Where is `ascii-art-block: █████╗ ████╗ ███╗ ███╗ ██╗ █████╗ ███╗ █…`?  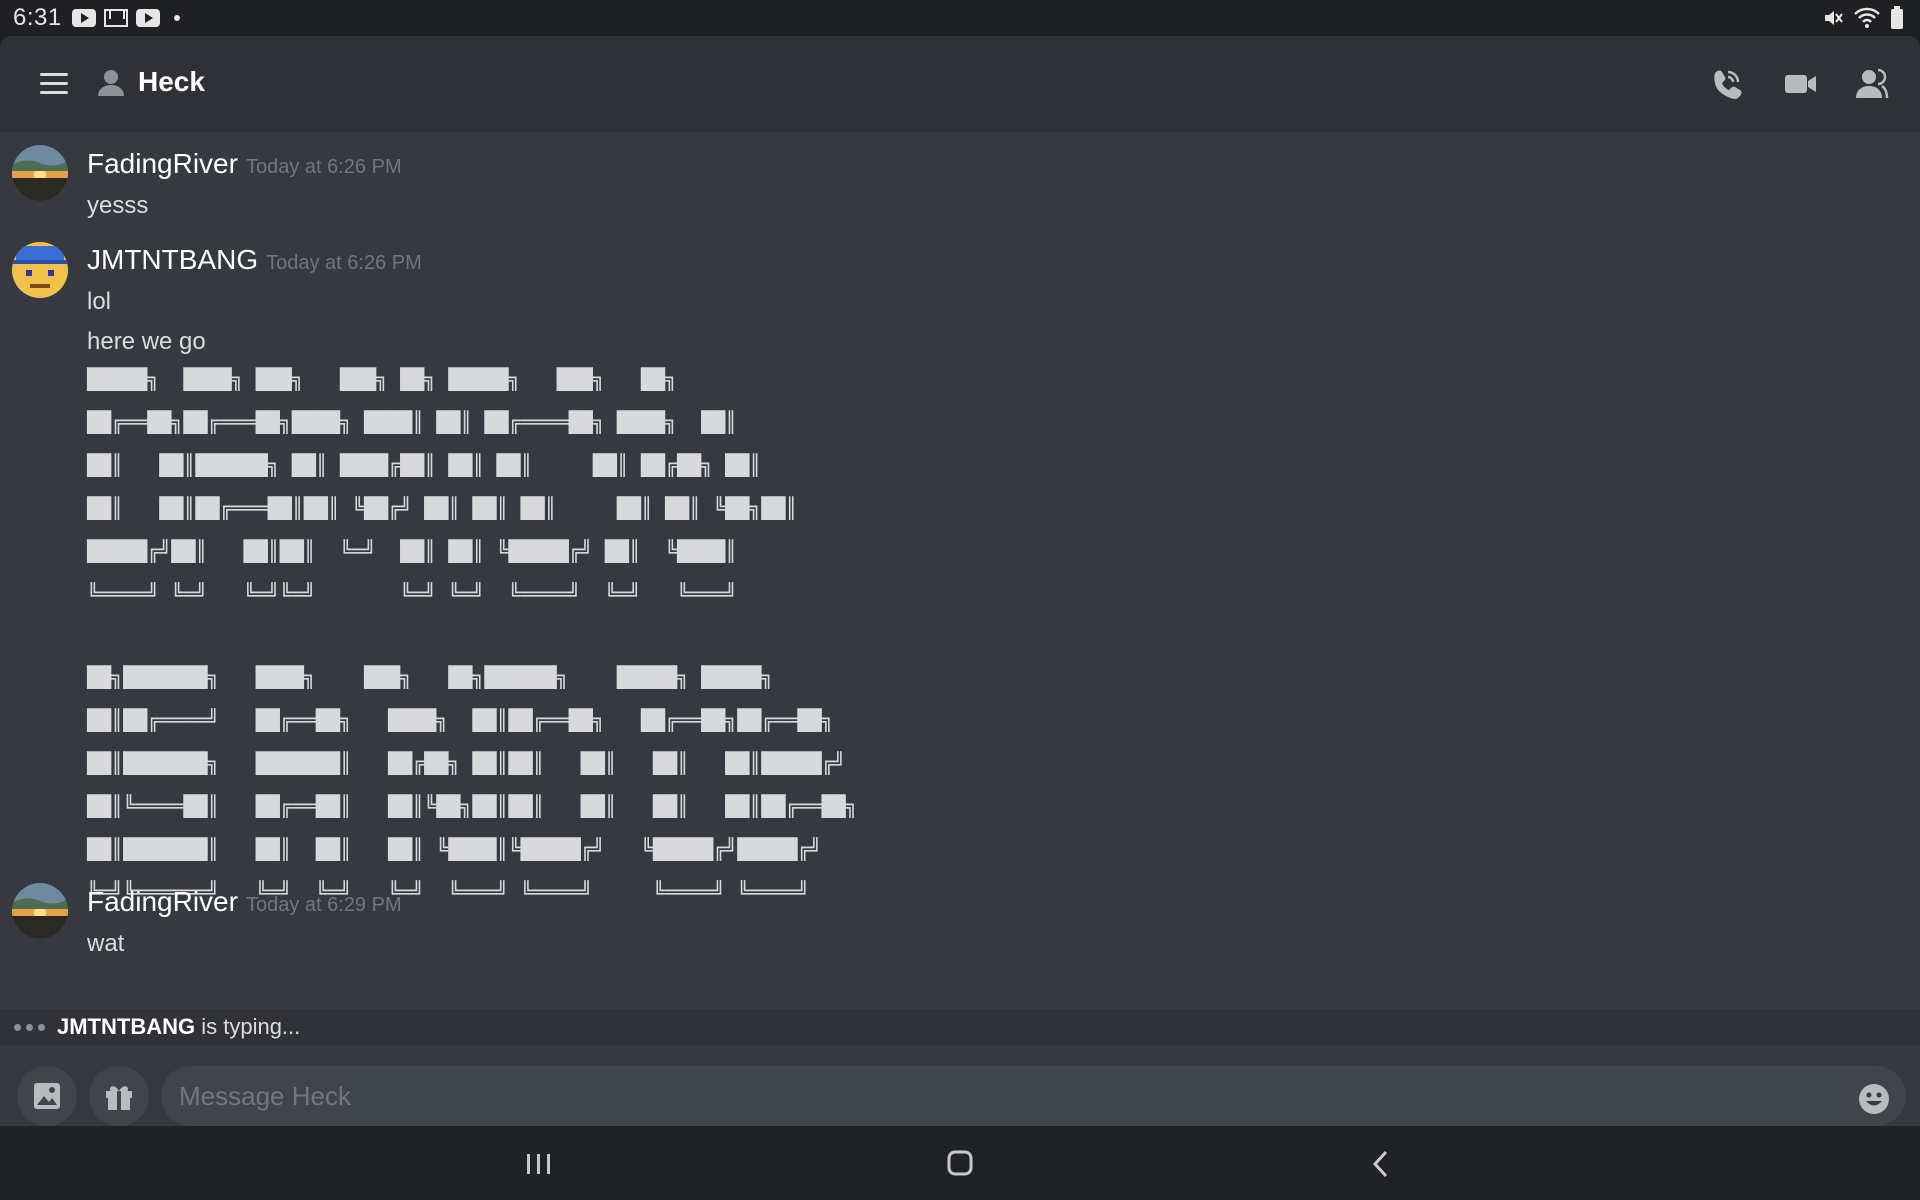
ascii-art-block: █████╗ ████╗ ███╗ ███╗ ██╗ █████╗ ███╗ █… is located at coordinates (442, 487).